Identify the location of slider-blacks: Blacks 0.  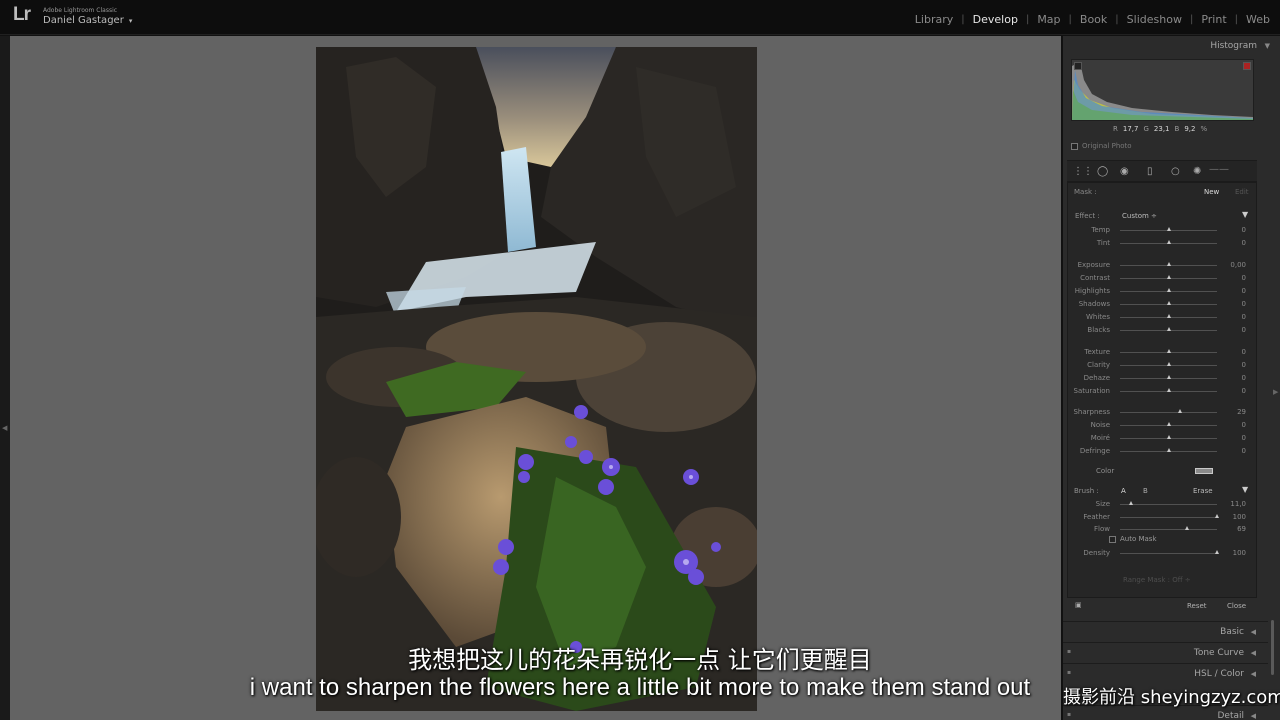
(1160, 331).